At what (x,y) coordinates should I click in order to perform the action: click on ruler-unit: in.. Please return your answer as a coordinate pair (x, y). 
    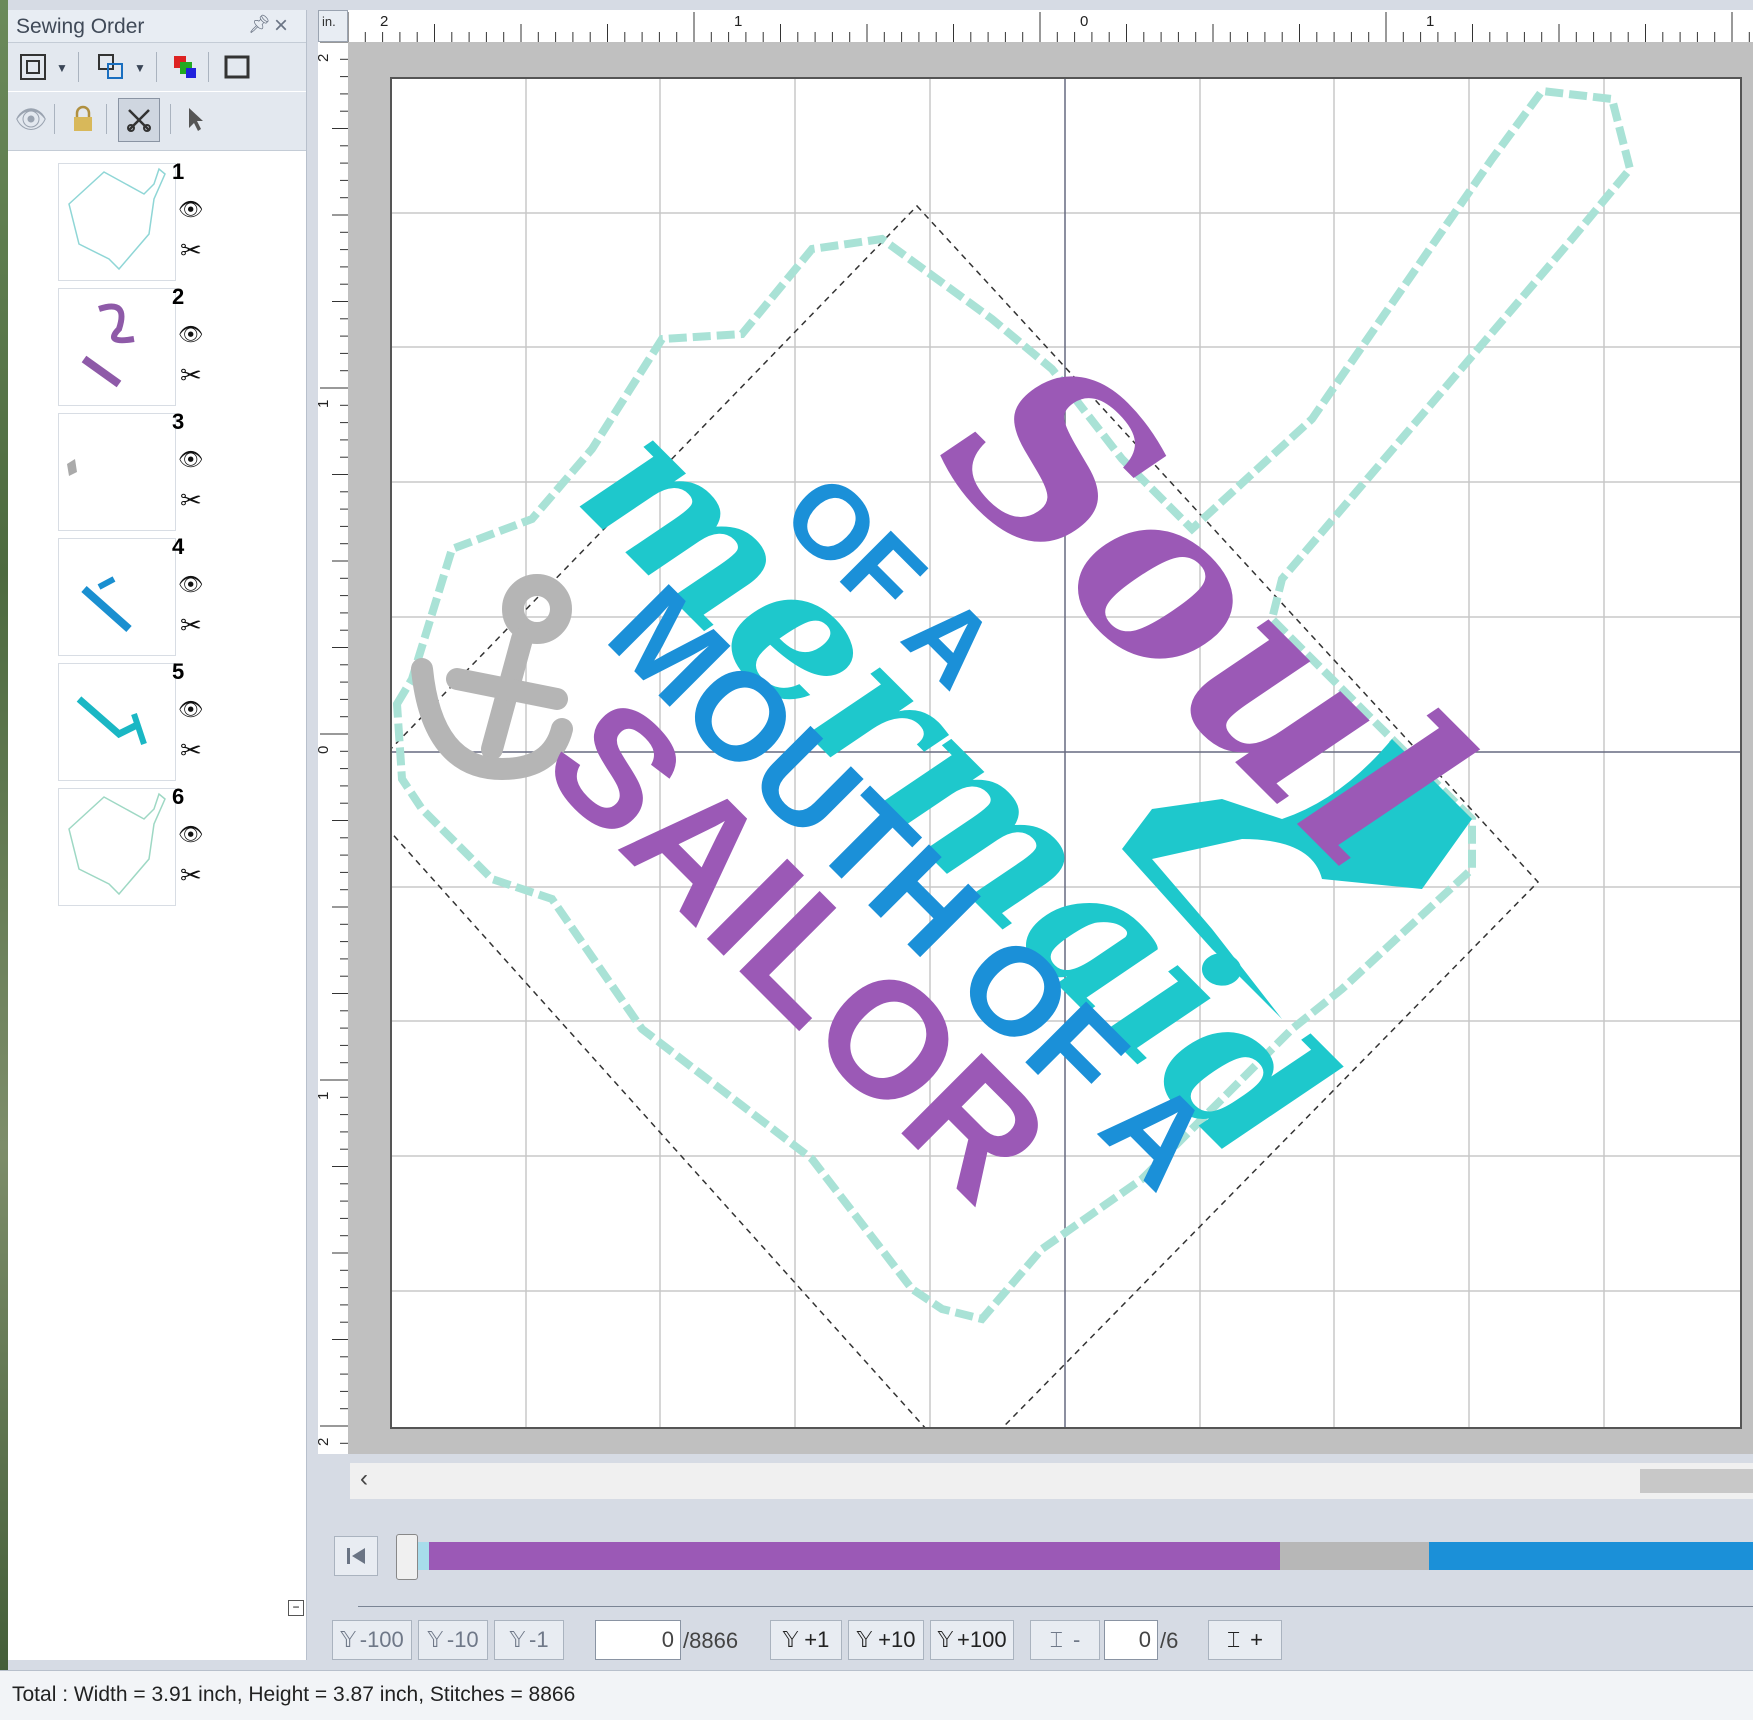
    Looking at the image, I should click on (333, 26).